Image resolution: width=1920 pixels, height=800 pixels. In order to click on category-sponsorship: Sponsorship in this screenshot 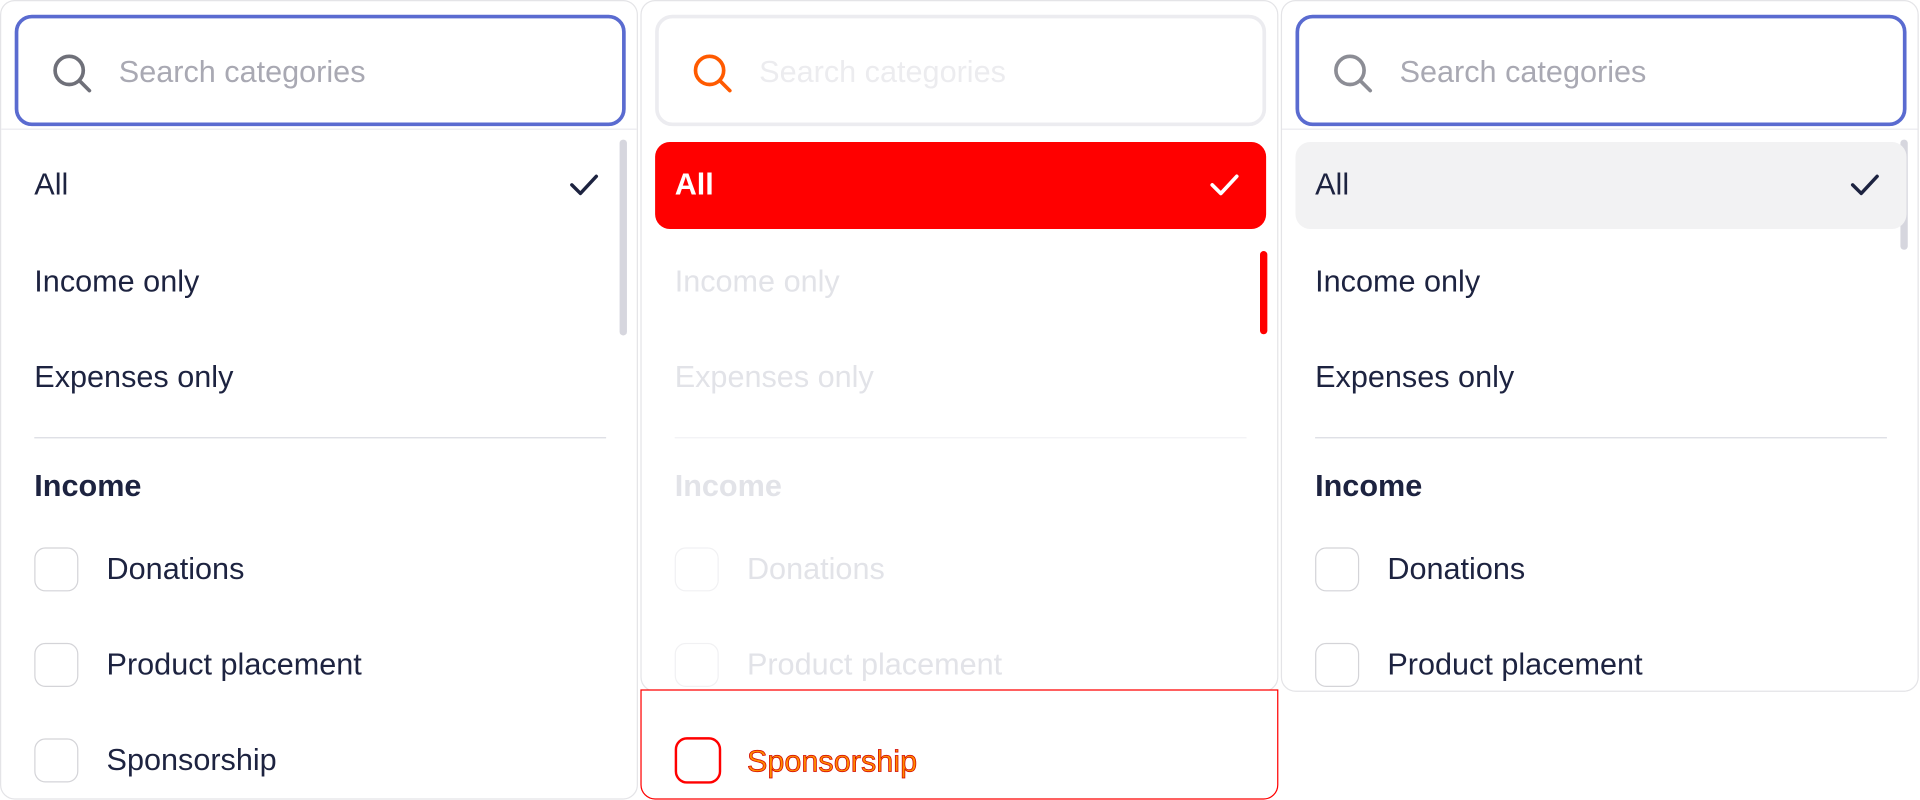, I will do `click(322, 763)`.